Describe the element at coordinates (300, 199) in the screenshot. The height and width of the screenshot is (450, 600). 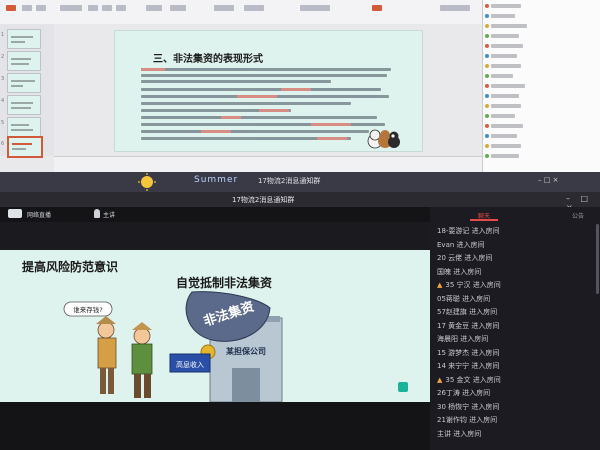
I see `player-titlebar` at that location.